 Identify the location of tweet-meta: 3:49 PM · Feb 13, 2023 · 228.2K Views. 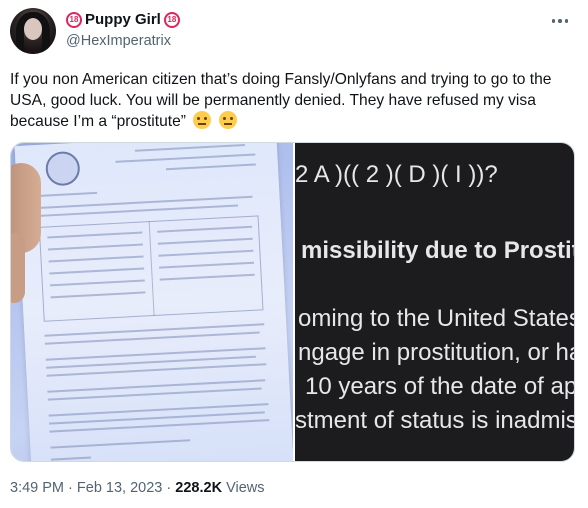
(137, 488).